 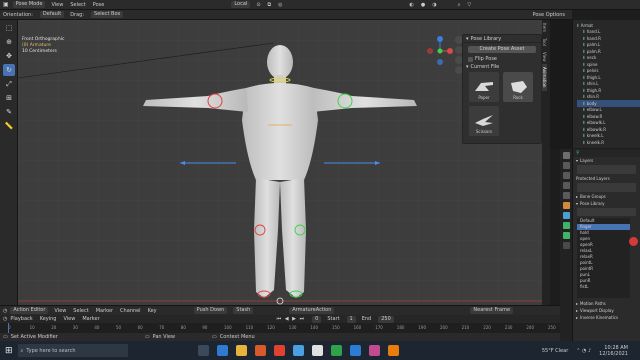 What do you see at coordinates (9, 351) in the screenshot?
I see `windows-start-icon: ⊞` at bounding box center [9, 351].